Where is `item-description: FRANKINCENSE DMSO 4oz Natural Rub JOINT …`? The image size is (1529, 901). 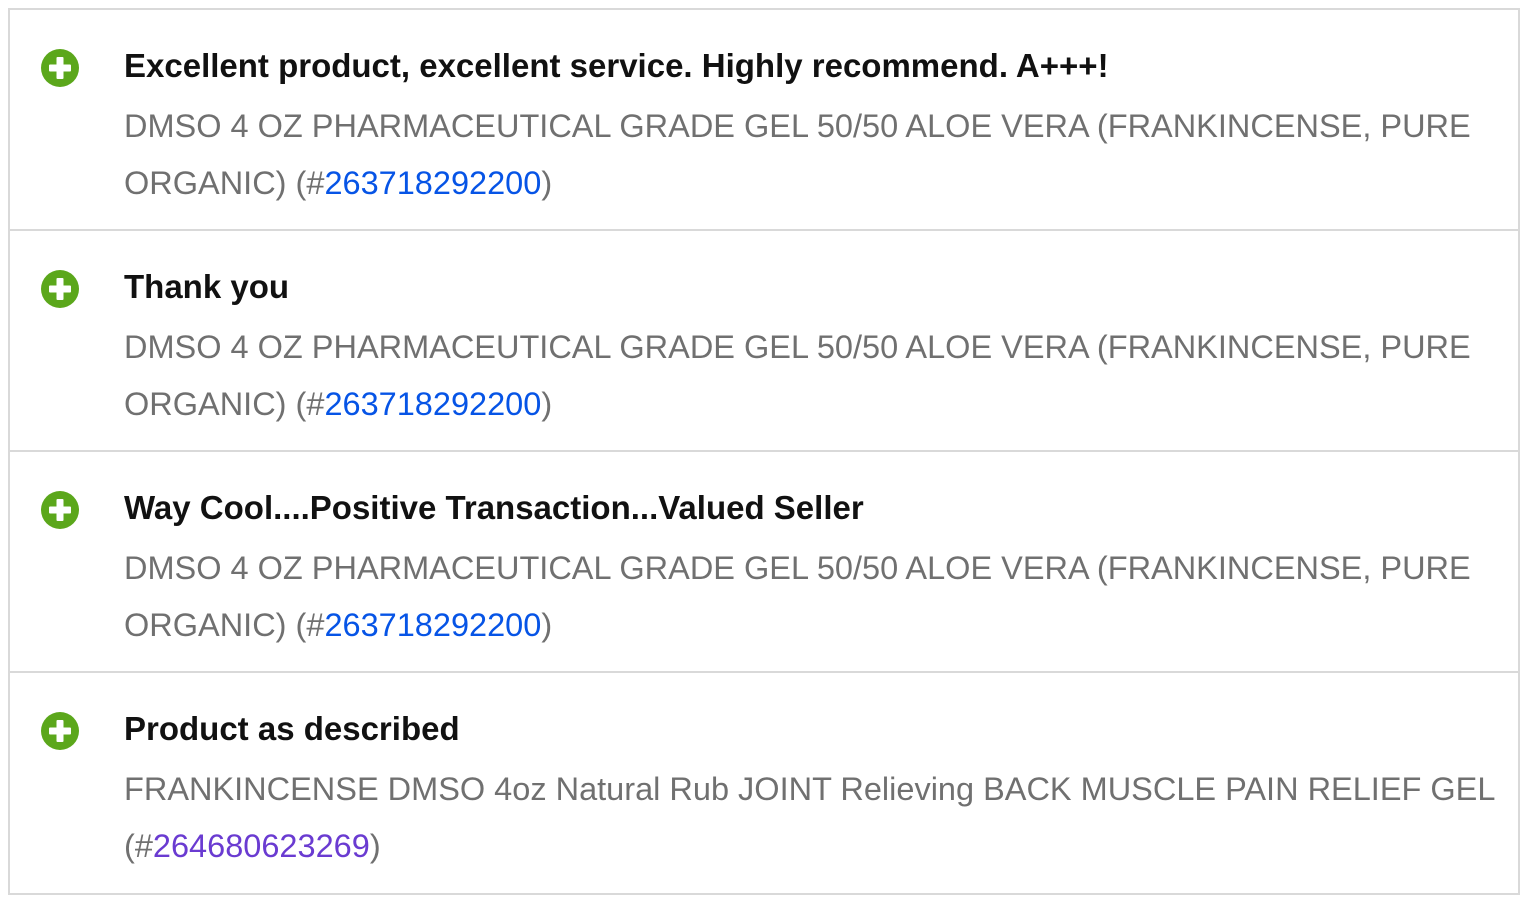
item-description: FRANKINCENSE DMSO 4oz Natural Rub JOINT … is located at coordinates (824, 818).